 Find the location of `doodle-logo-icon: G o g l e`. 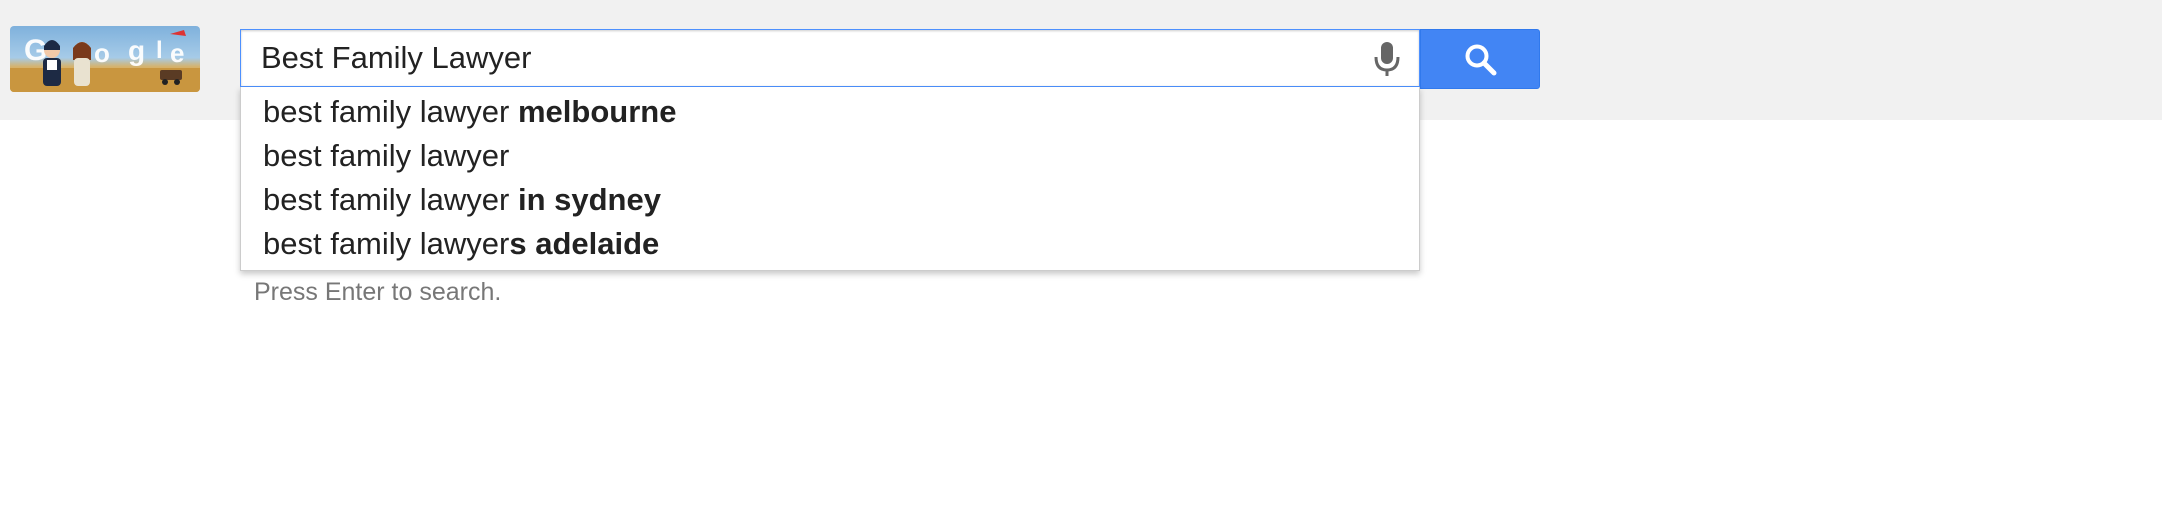

doodle-logo-icon: G o g l e is located at coordinates (105, 61).